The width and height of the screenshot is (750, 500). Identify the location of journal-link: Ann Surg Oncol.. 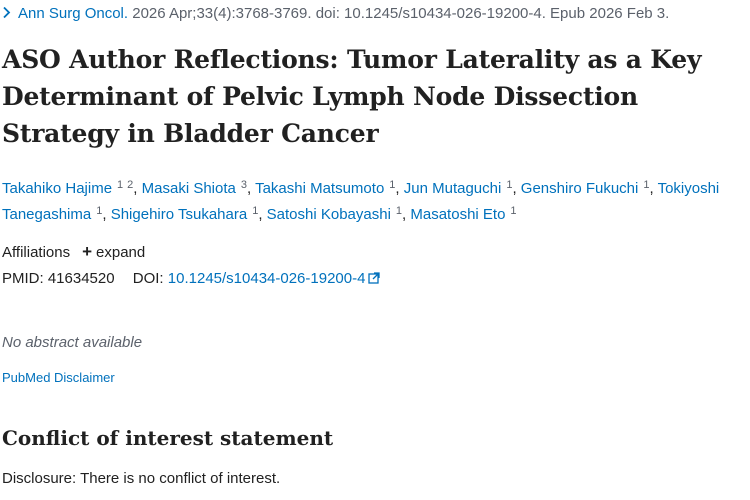
(73, 13).